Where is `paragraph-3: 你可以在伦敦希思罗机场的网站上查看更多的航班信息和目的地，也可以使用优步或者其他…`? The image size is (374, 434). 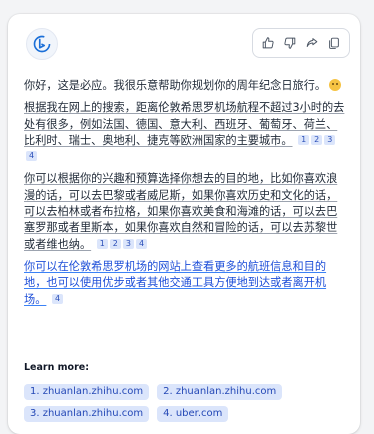
paragraph-3: 你可以在伦敦希思罗机场的网站上查看更多的航班信息和目的地，也可以使用优步或者其他… is located at coordinates (175, 282).